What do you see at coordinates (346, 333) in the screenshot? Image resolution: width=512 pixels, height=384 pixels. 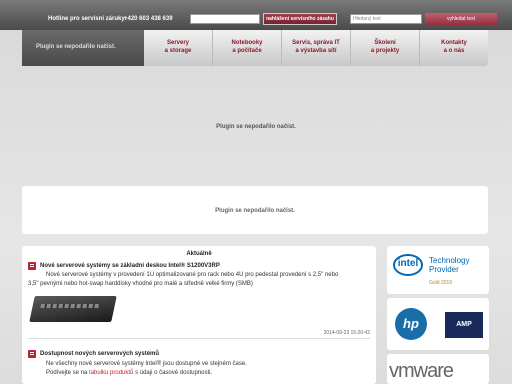 I see `news-item-date: 2014-09-23 15:20:42` at bounding box center [346, 333].